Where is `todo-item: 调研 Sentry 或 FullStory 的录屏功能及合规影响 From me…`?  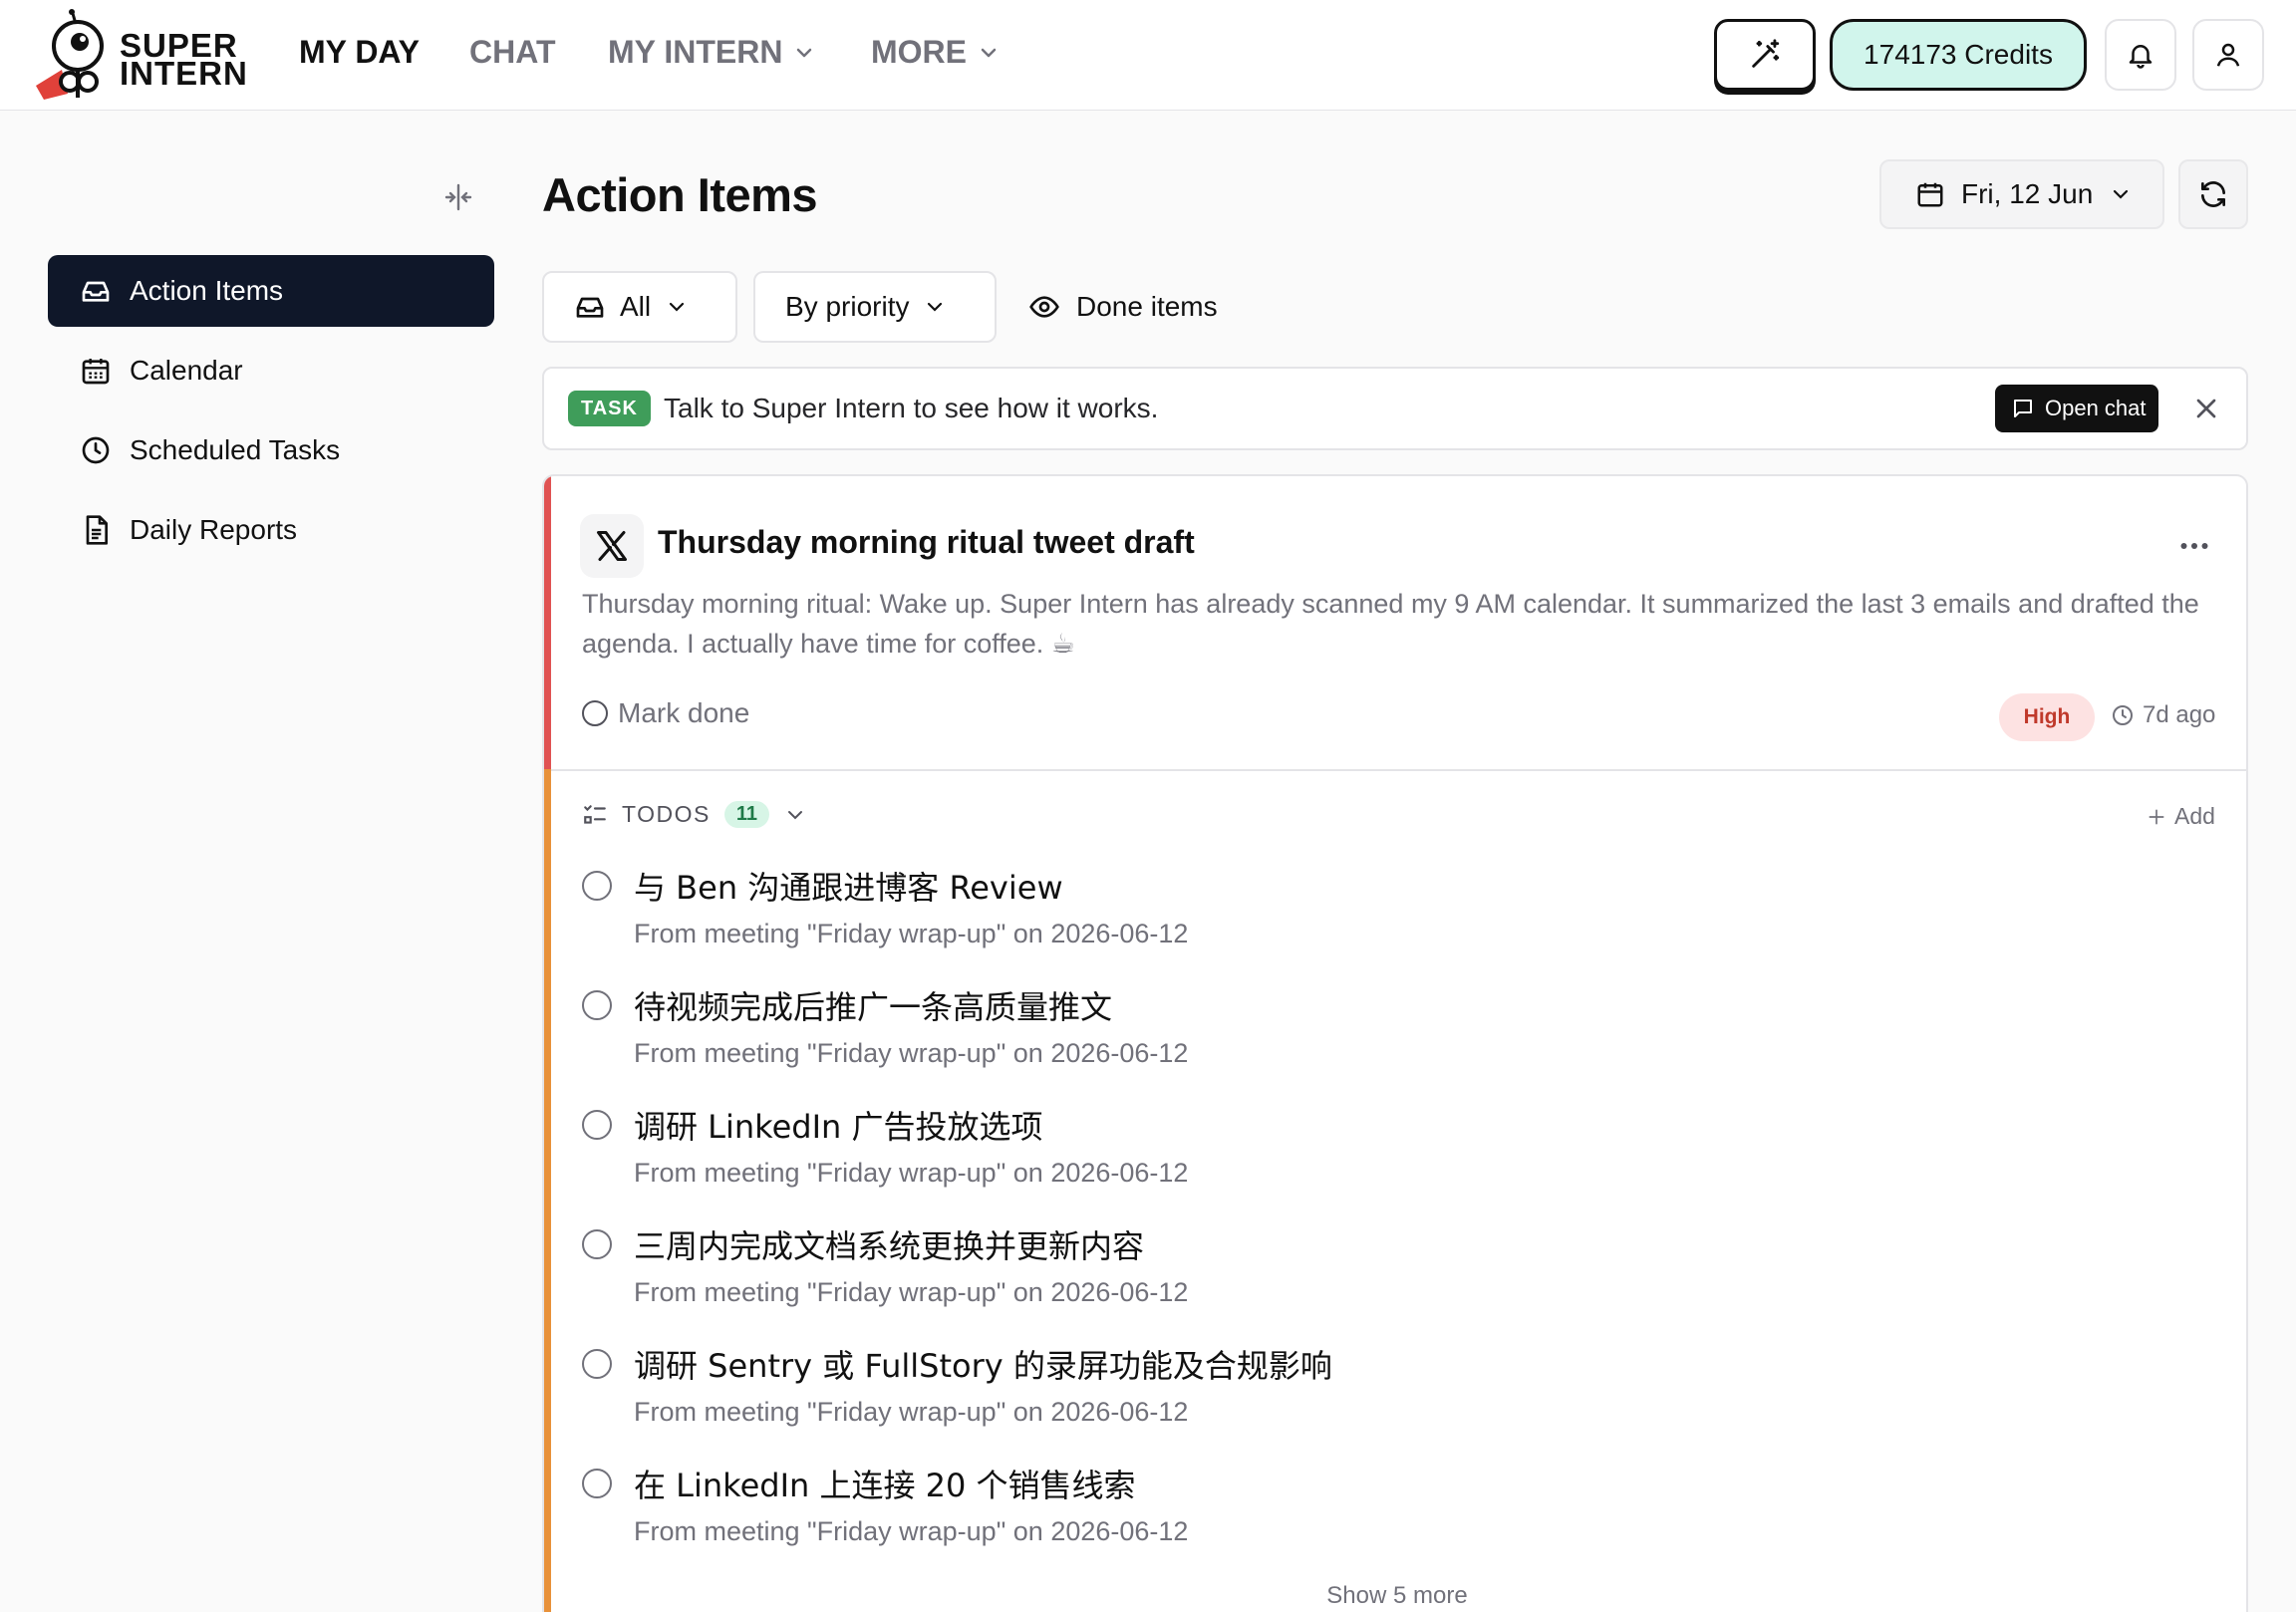 todo-item: 调研 Sentry 或 FullStory 的录屏功能及合规影响 From me… is located at coordinates (1379, 1399).